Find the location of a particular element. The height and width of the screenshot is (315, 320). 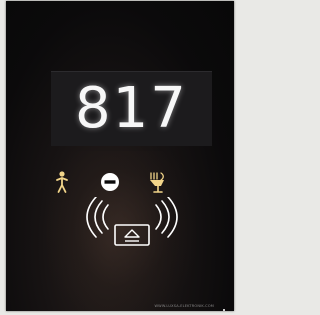

service-icon is located at coordinates (158, 182).